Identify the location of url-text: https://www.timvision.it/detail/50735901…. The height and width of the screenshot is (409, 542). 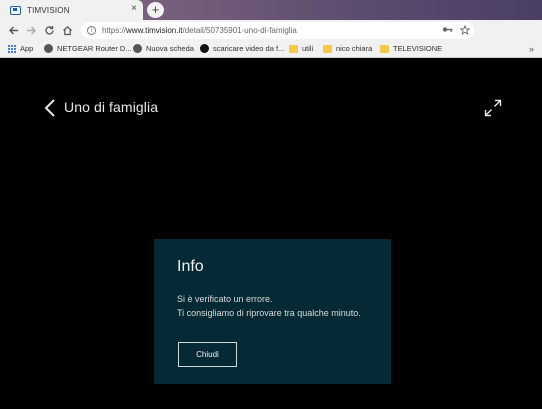
(199, 30).